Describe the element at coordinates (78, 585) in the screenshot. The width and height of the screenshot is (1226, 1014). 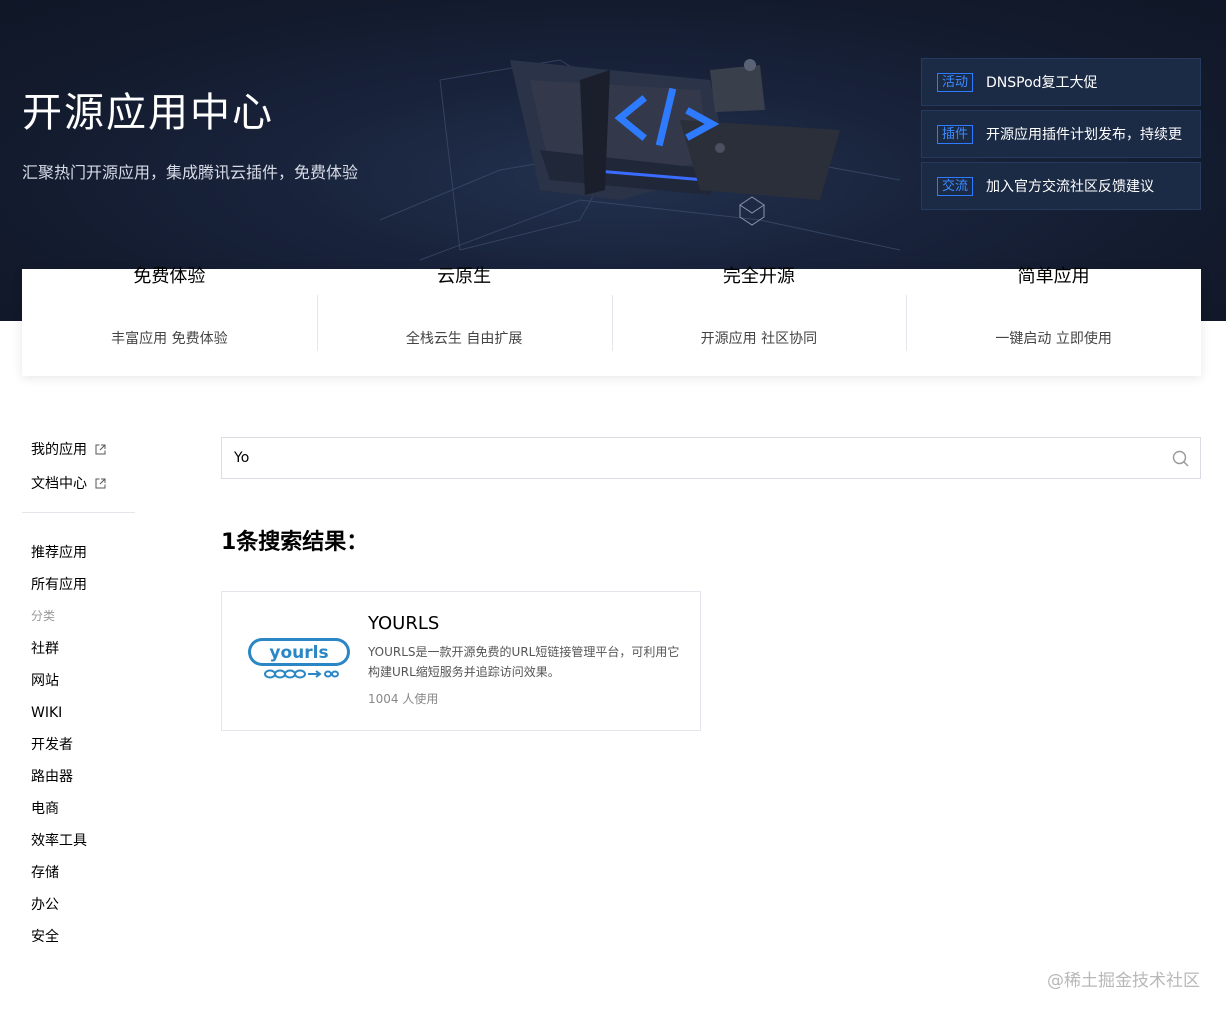
I see `sidebar-item-all-apps: 所有应用` at that location.